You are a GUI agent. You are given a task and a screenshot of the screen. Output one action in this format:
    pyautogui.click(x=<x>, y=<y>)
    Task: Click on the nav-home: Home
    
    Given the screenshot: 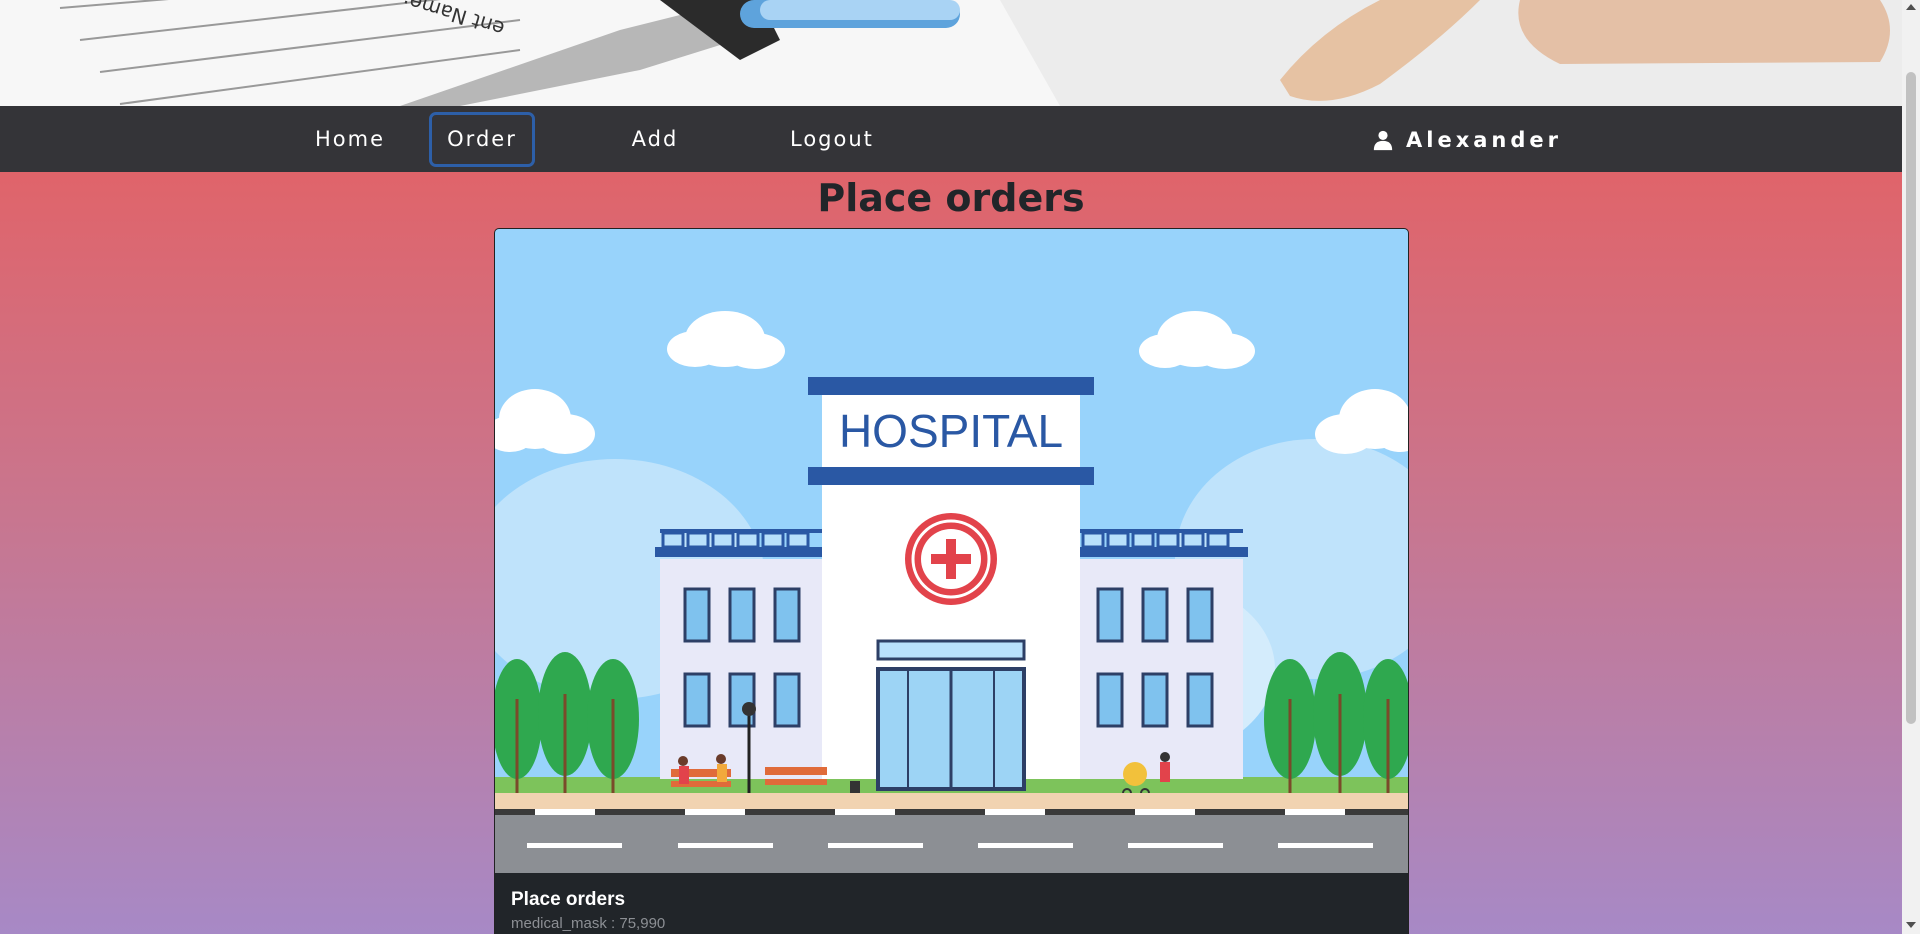 What is the action you would take?
    pyautogui.click(x=350, y=139)
    